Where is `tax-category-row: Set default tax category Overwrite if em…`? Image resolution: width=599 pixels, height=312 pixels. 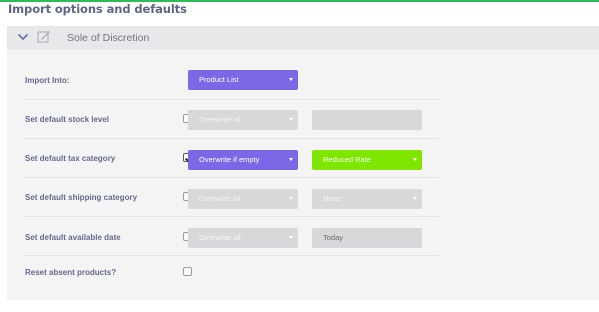
tax-category-row: Set default tax category Overwrite if em… is located at coordinates (231, 158).